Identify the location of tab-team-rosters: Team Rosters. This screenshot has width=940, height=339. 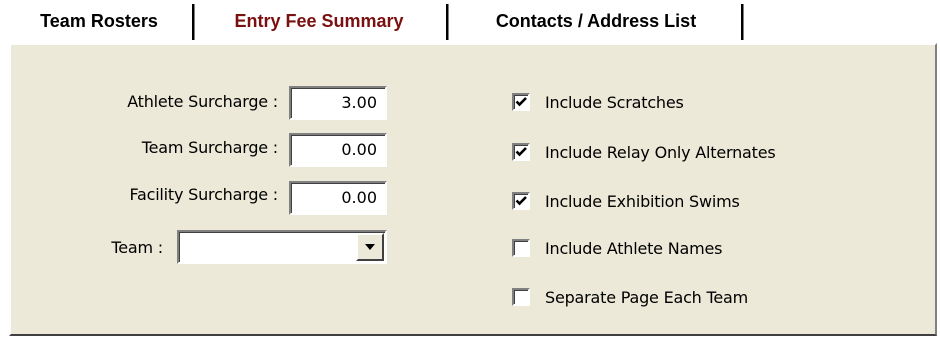
(99, 21).